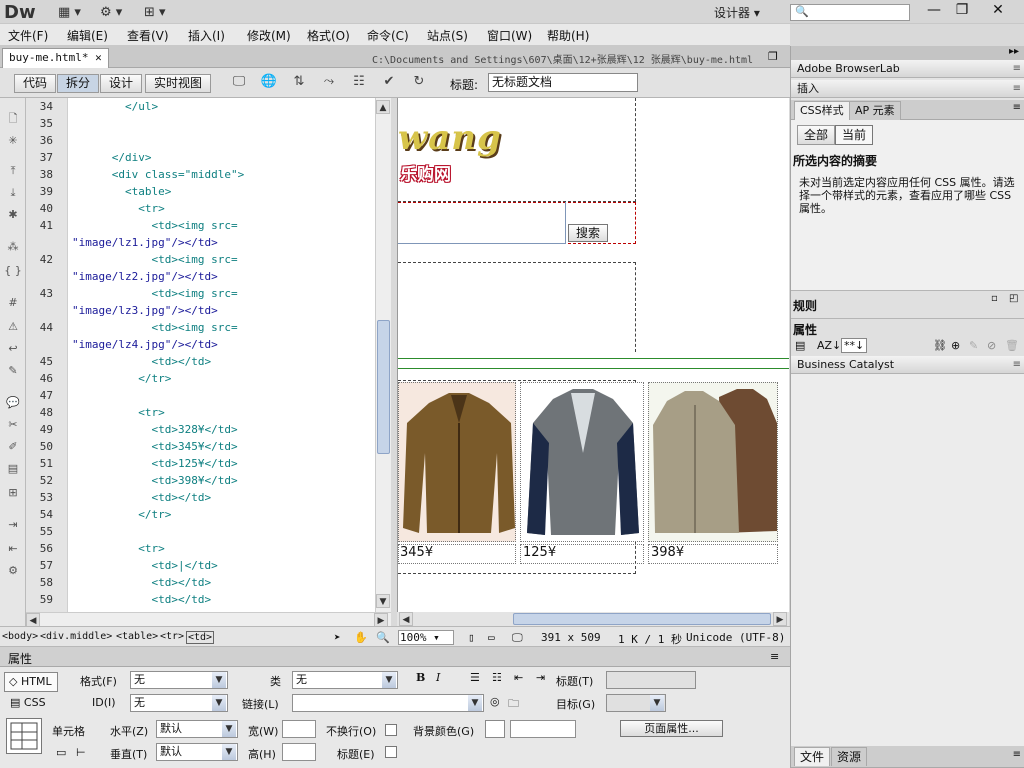 This screenshot has width=1024, height=768. Describe the element at coordinates (13, 572) in the screenshot. I see `format-source-icon: ⚙` at that location.